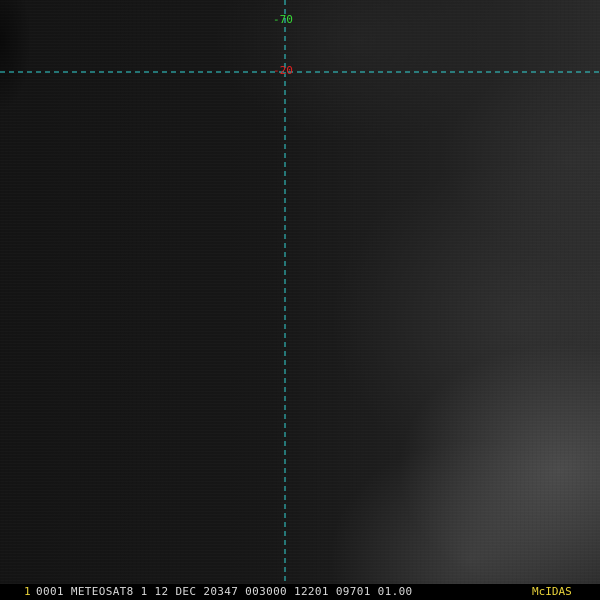 The width and height of the screenshot is (600, 600). What do you see at coordinates (283, 19) in the screenshot?
I see `longitude-label: -70` at bounding box center [283, 19].